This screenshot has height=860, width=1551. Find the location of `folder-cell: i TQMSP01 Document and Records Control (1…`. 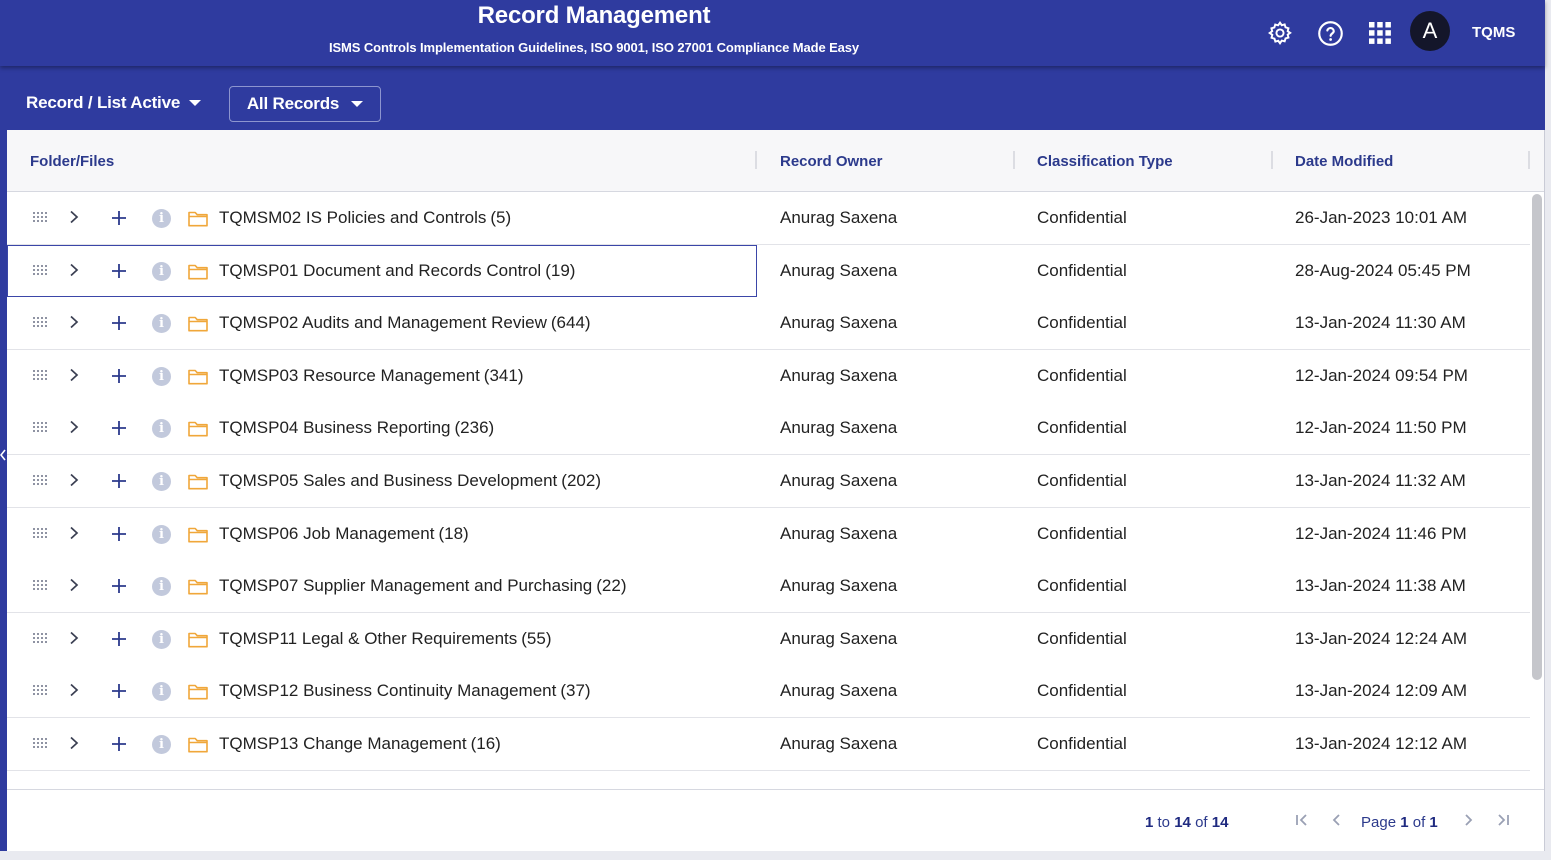

folder-cell: i TQMSP01 Document and Records Control (1… is located at coordinates (382, 271).